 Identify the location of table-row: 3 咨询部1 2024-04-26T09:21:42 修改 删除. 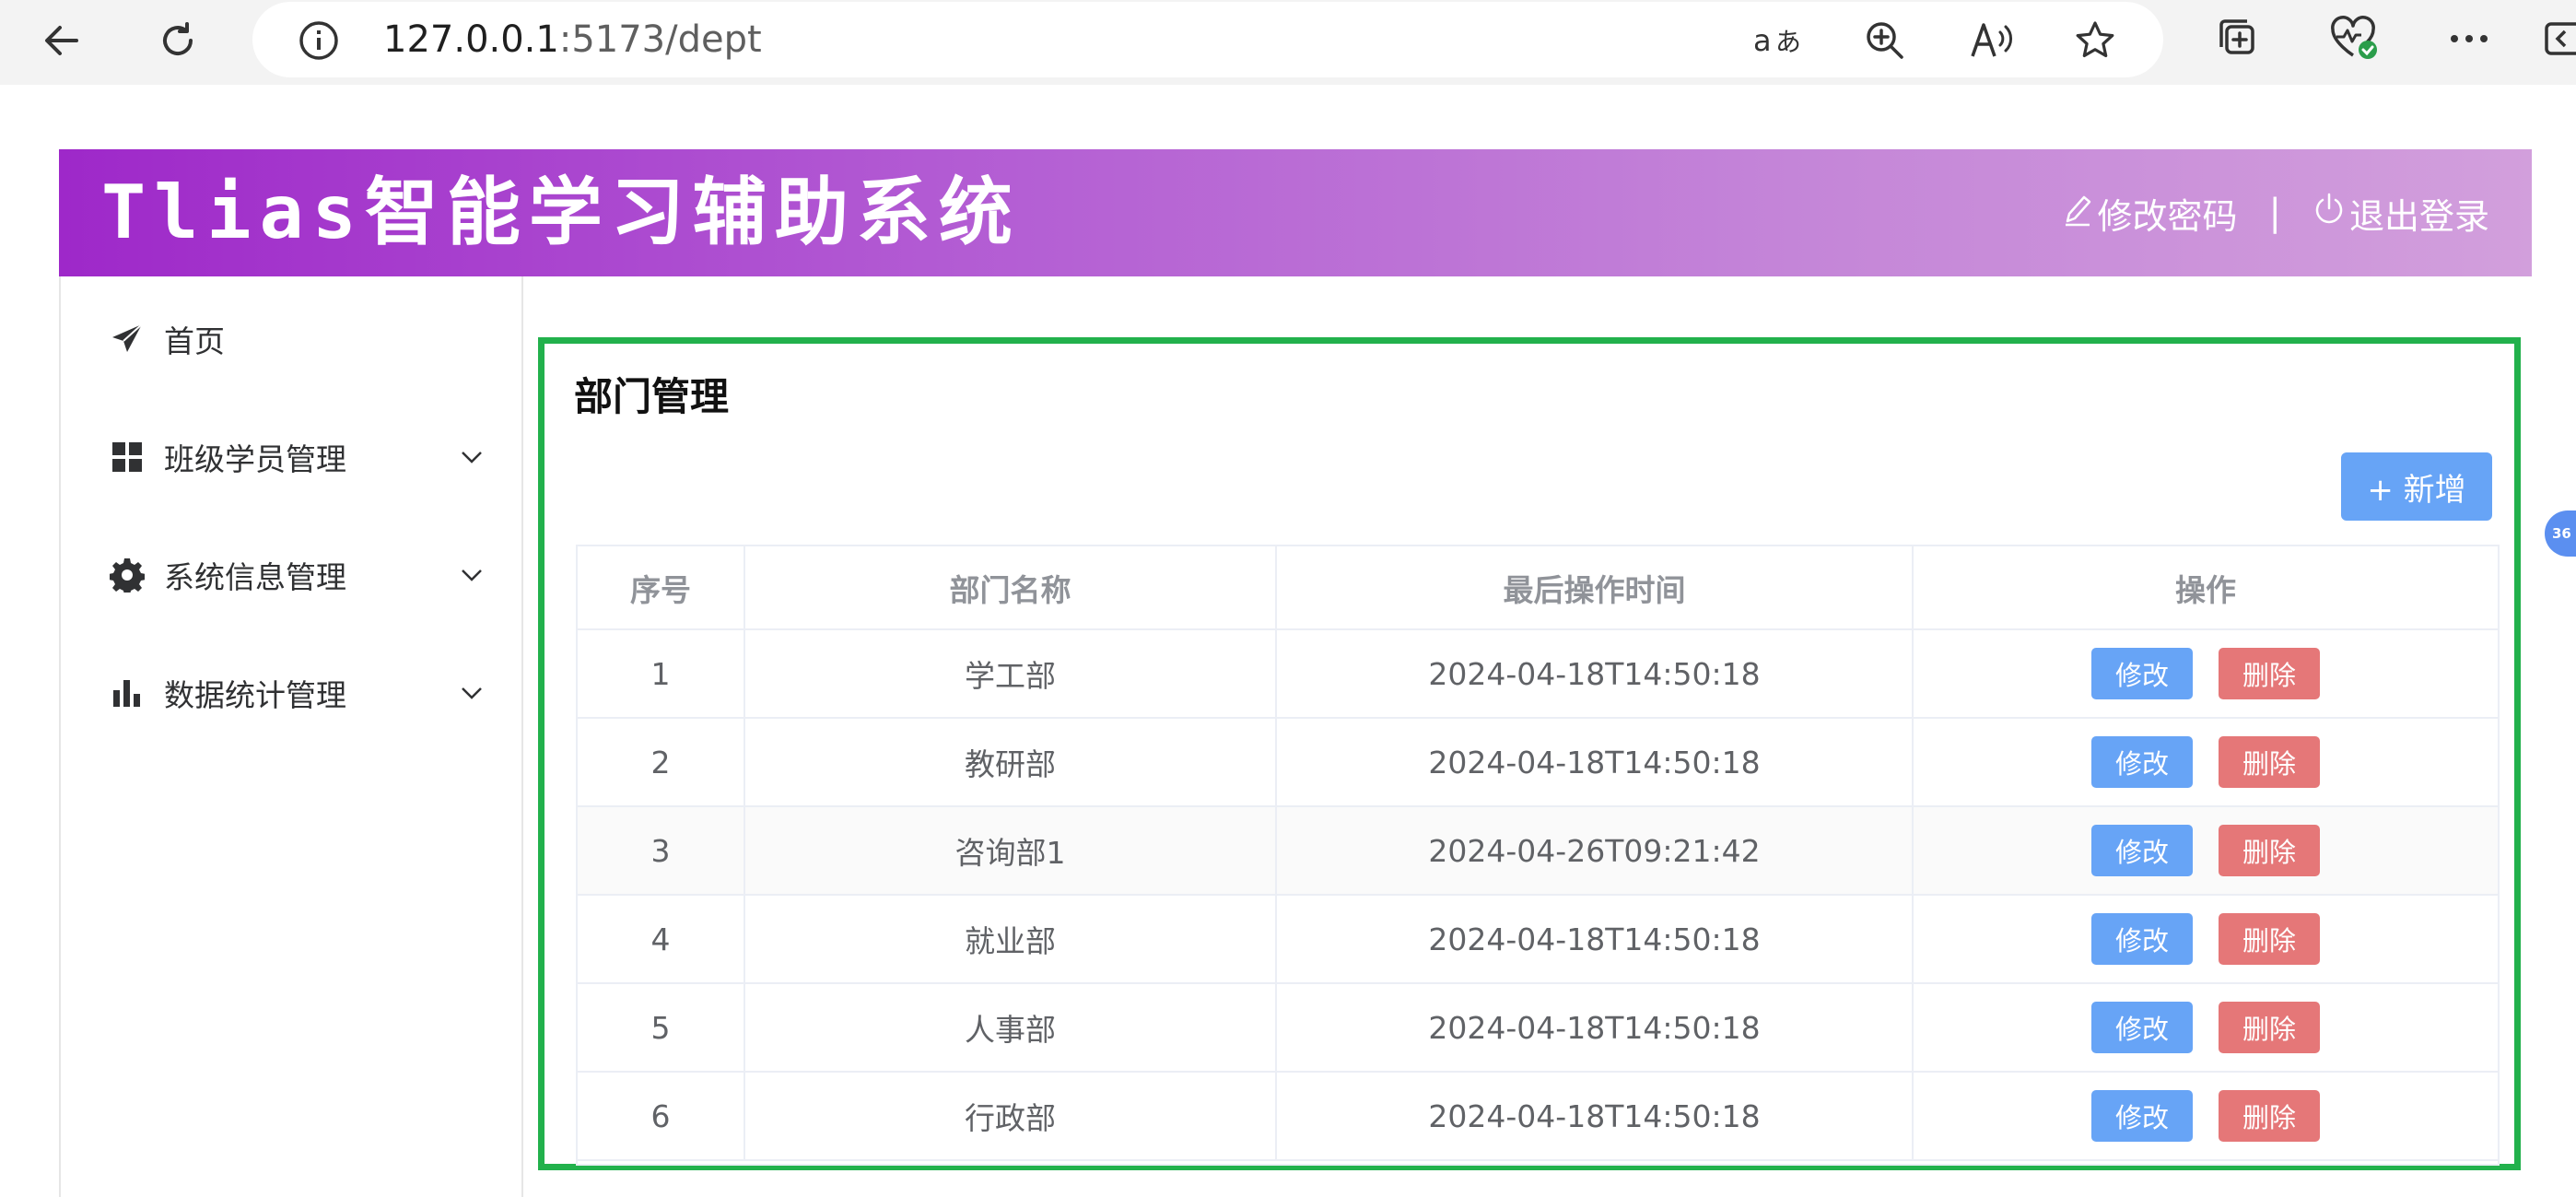
(1538, 851).